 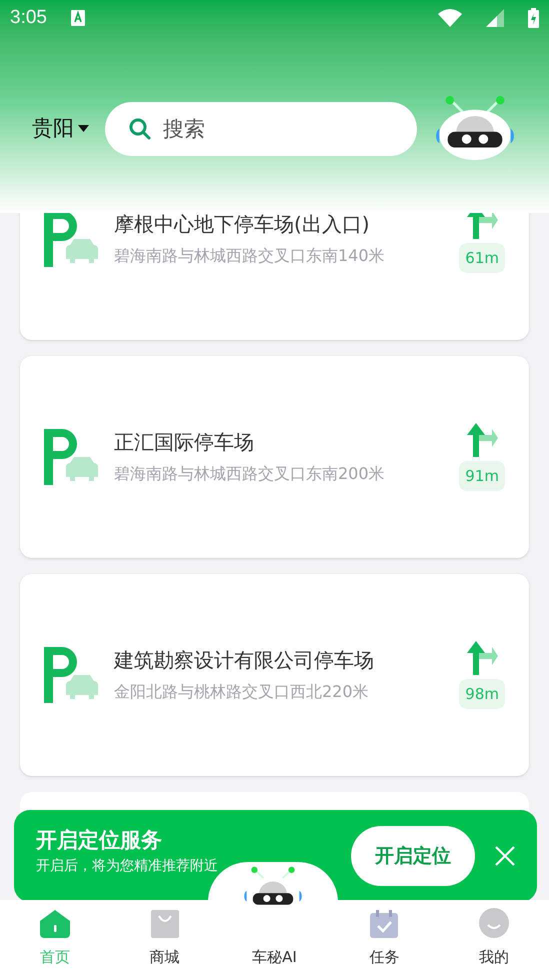 What do you see at coordinates (250, 474) in the screenshot?
I see `parking-address: 碧海南路与林城西路交叉口东南200米` at bounding box center [250, 474].